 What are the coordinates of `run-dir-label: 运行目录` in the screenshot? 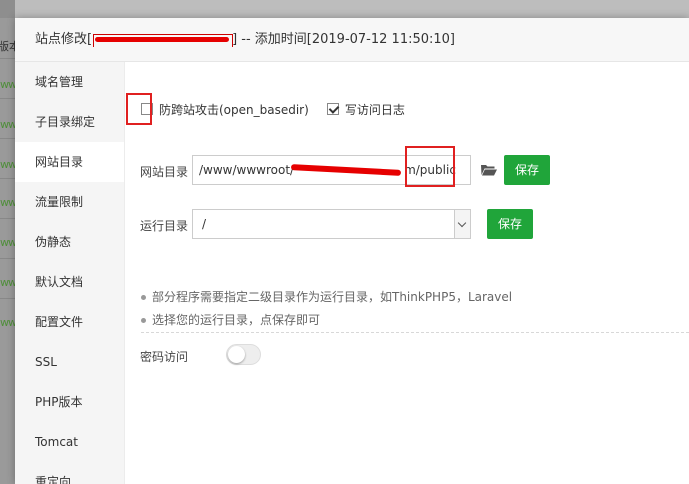 It's located at (164, 226).